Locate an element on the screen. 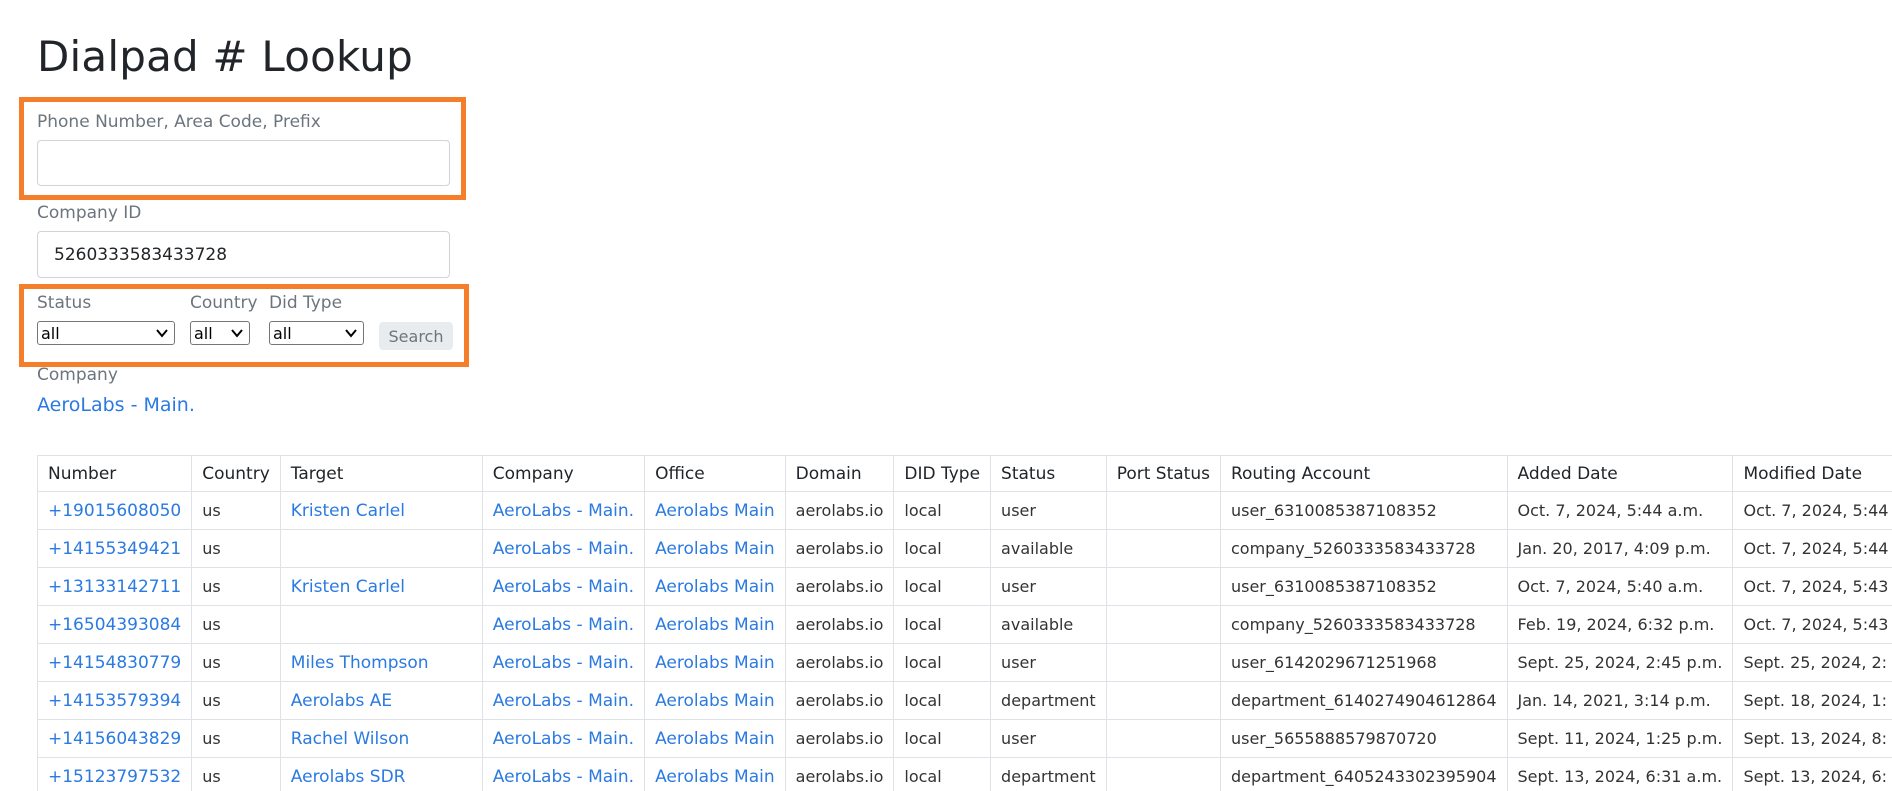  cell-target: Aerolabs SDR is located at coordinates (381, 774).